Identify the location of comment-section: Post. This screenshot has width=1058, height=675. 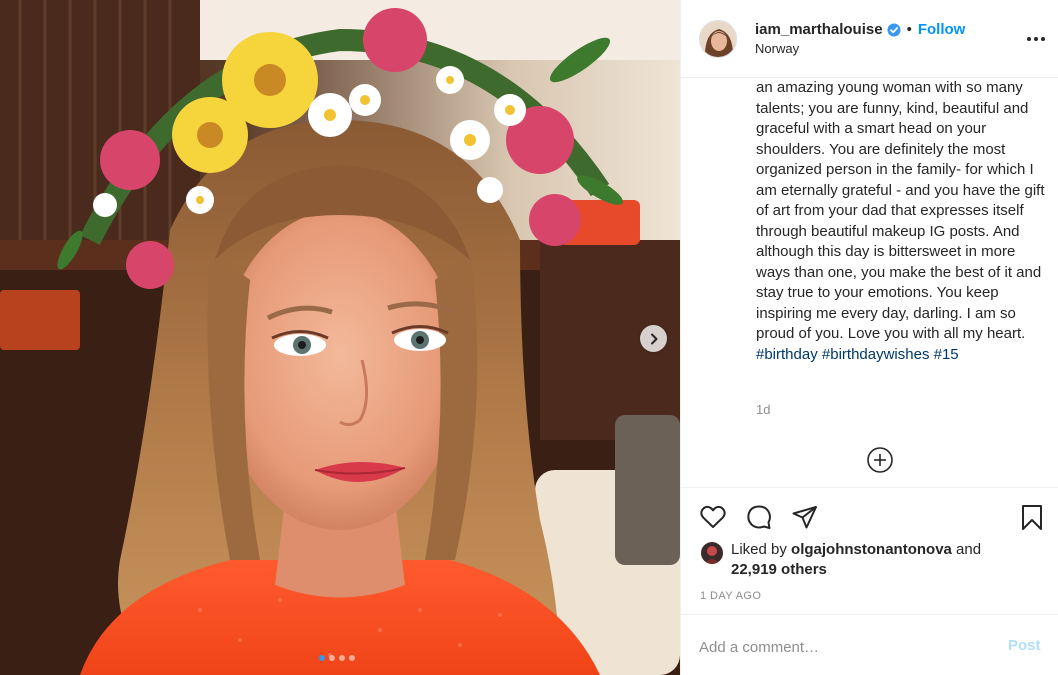
(869, 645).